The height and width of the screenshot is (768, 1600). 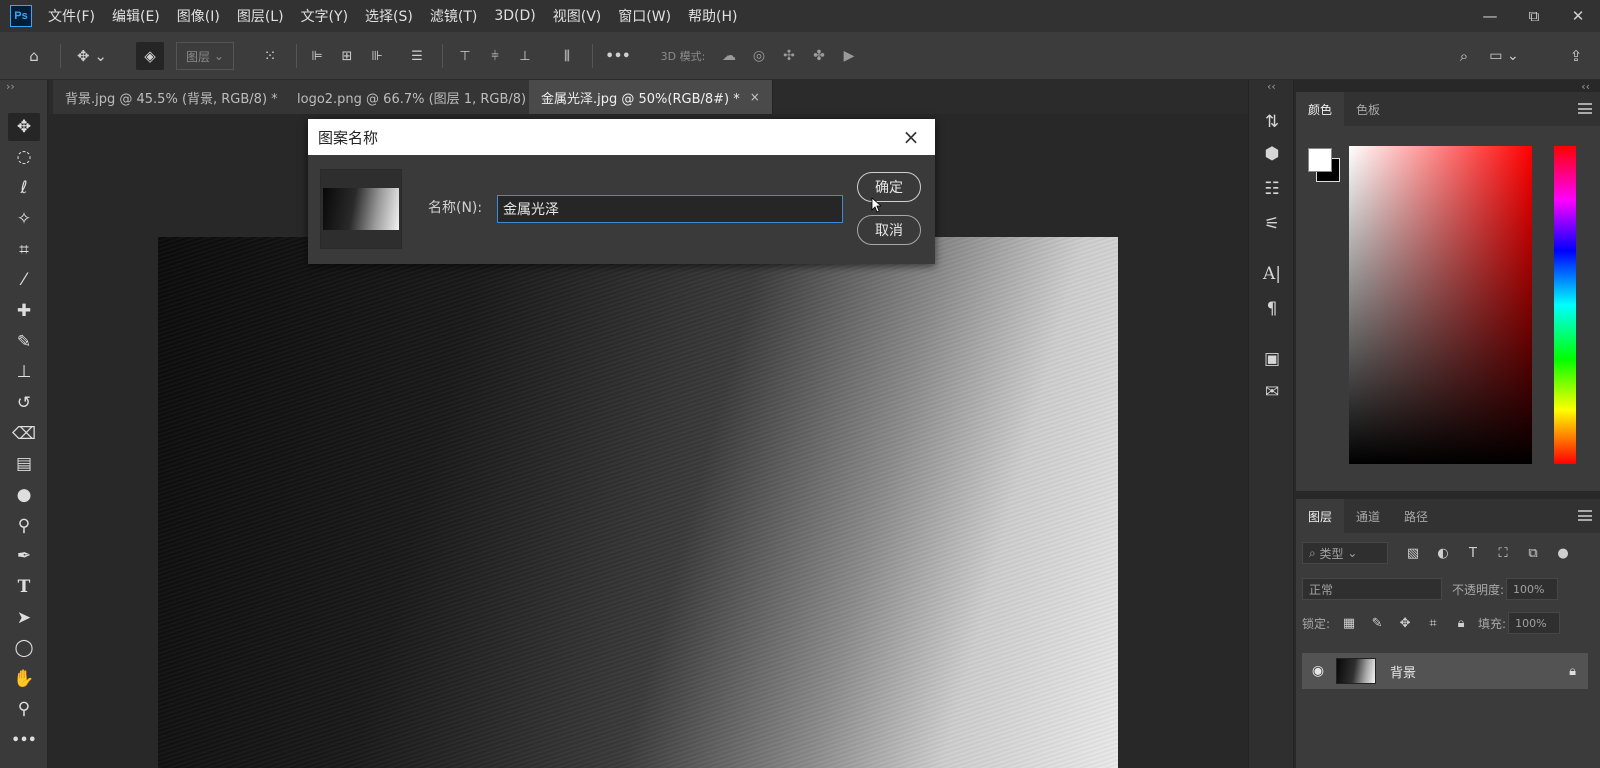 What do you see at coordinates (1272, 359) in the screenshot?
I see `properties-panel-icon: ▣` at bounding box center [1272, 359].